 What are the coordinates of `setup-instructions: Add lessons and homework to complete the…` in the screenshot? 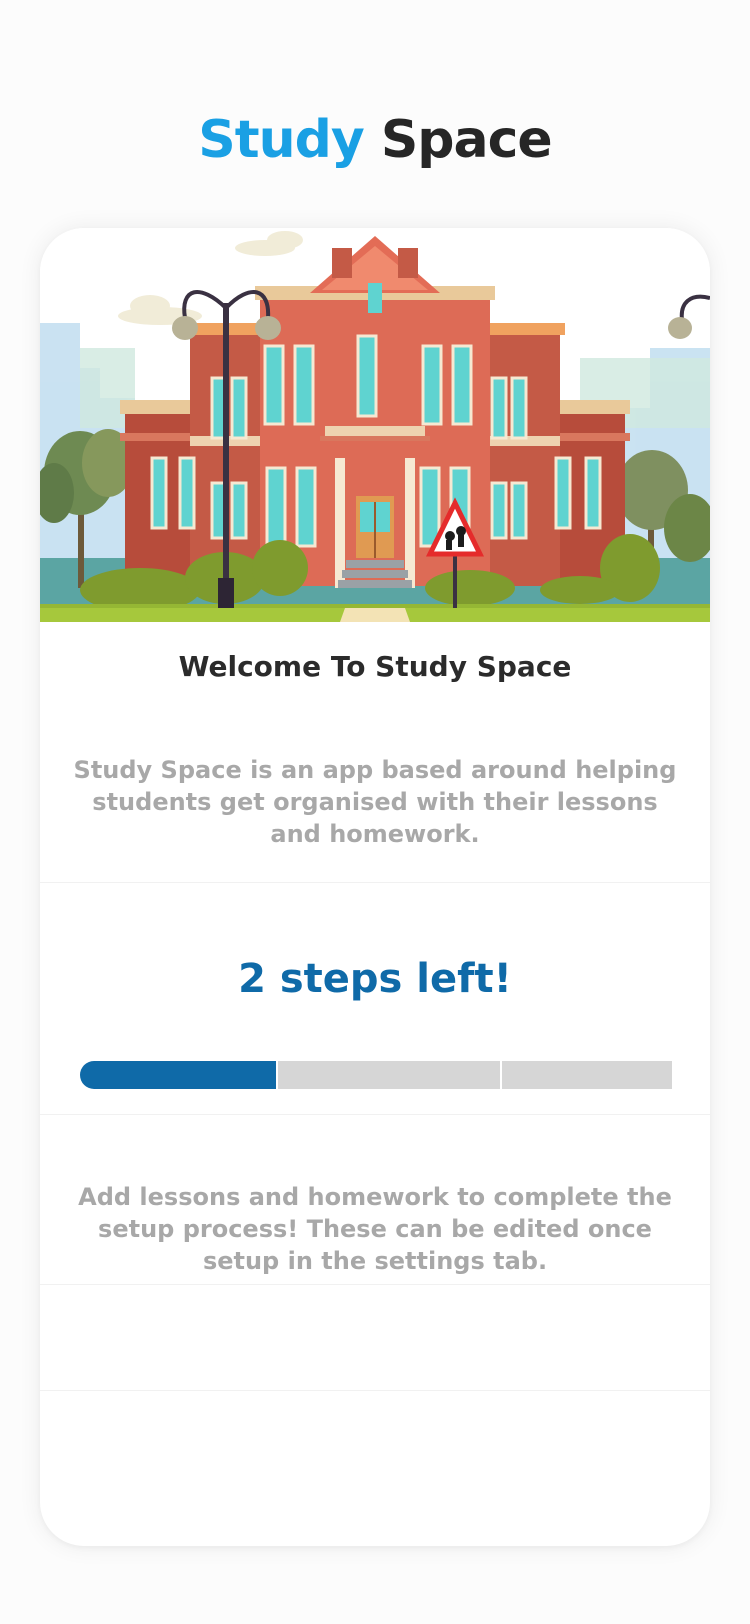 It's located at (375, 1229).